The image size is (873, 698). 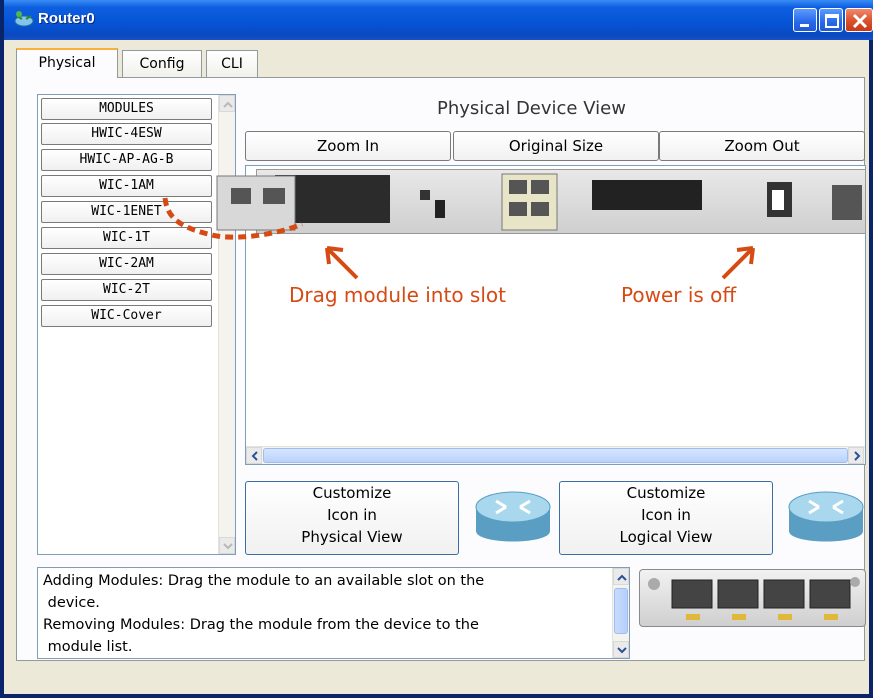 What do you see at coordinates (679, 295) in the screenshot?
I see `power-hint-label: Power is off` at bounding box center [679, 295].